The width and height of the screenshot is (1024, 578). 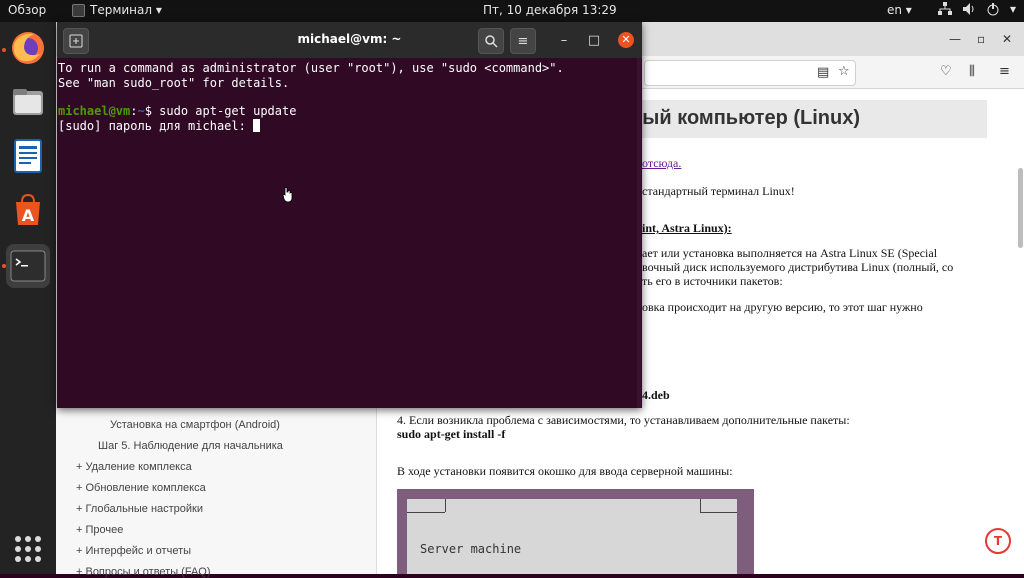 What do you see at coordinates (195, 425) in the screenshot?
I see `sidebar-item: Установка на смартфон (Android)` at bounding box center [195, 425].